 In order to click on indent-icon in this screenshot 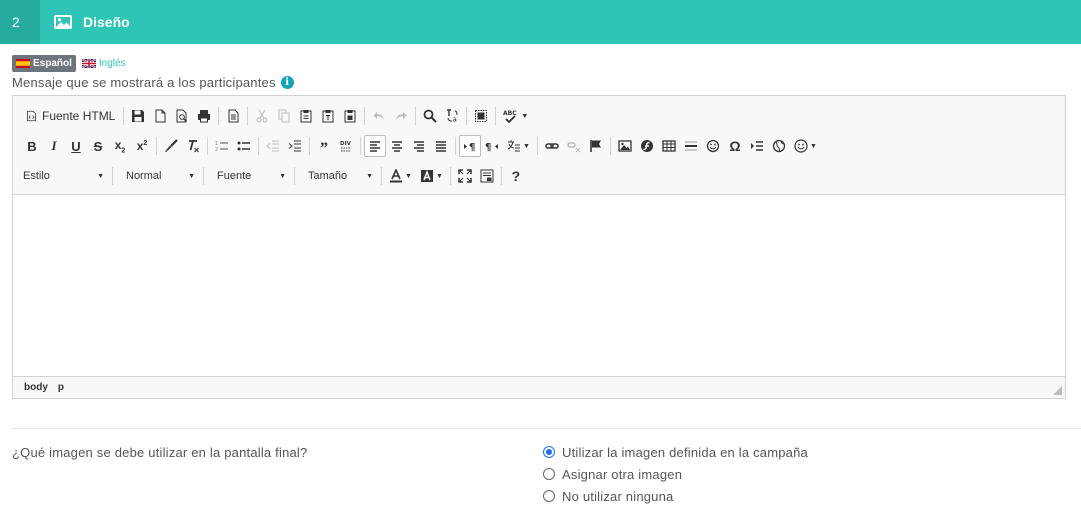, I will do `click(295, 146)`.